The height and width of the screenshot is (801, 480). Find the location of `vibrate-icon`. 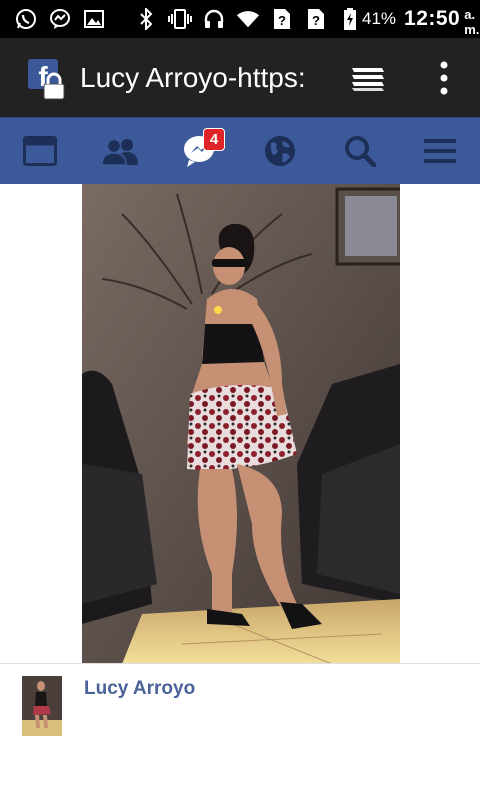

vibrate-icon is located at coordinates (180, 19).